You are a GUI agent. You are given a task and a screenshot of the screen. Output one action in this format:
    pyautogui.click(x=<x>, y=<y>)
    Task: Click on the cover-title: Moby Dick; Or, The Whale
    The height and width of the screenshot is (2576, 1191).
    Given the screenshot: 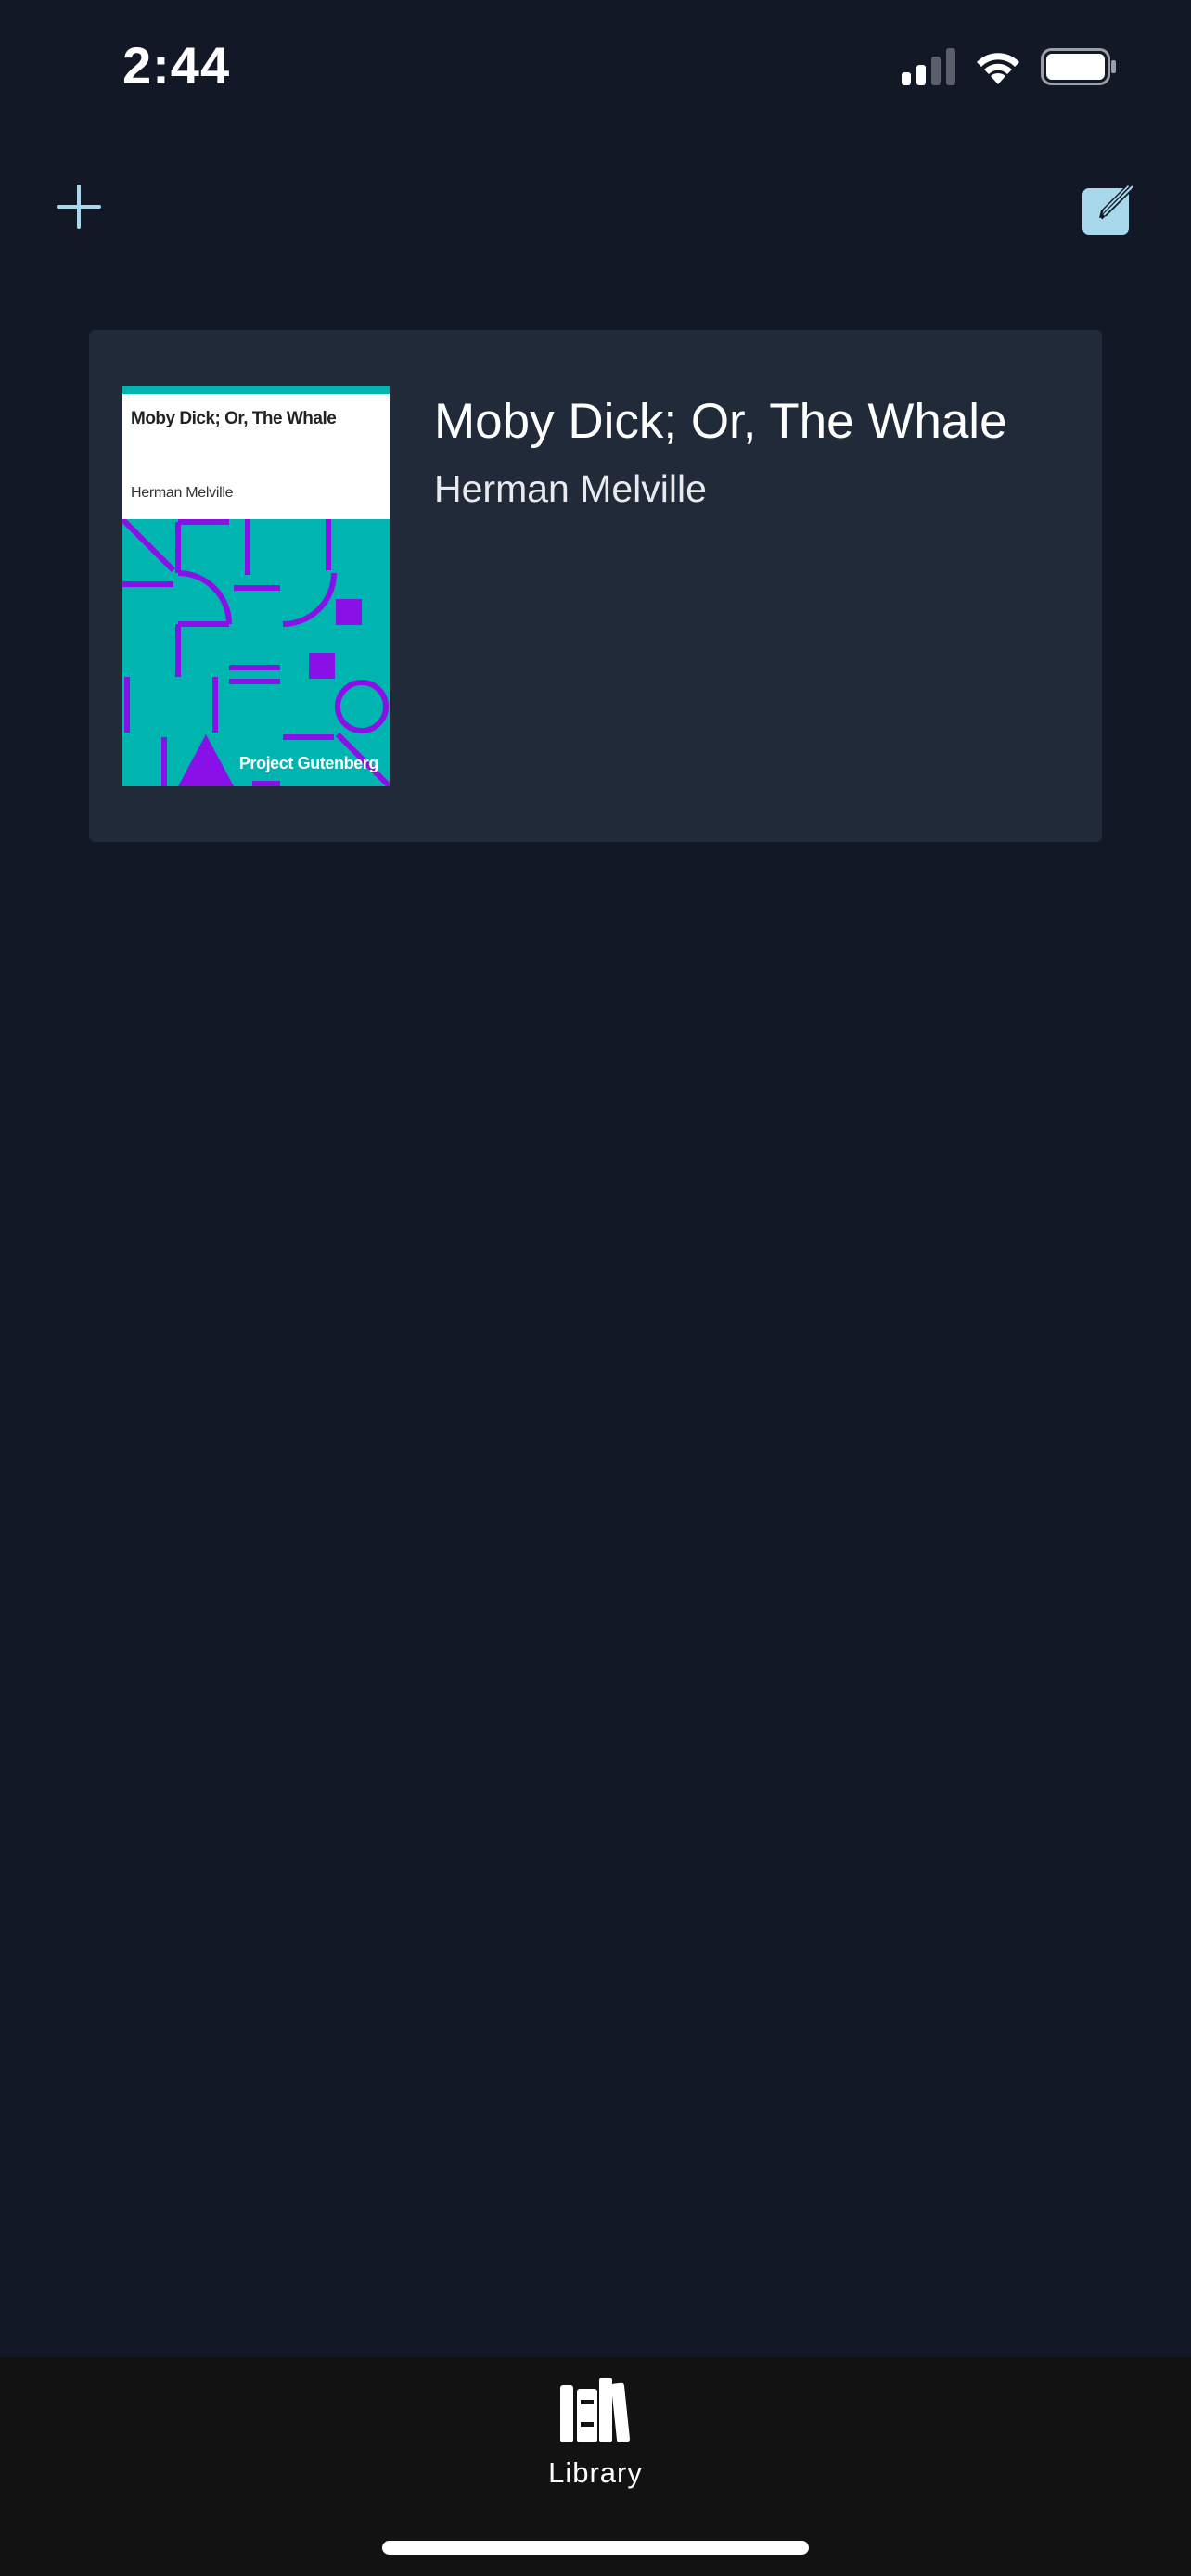 What is the action you would take?
    pyautogui.click(x=234, y=418)
    